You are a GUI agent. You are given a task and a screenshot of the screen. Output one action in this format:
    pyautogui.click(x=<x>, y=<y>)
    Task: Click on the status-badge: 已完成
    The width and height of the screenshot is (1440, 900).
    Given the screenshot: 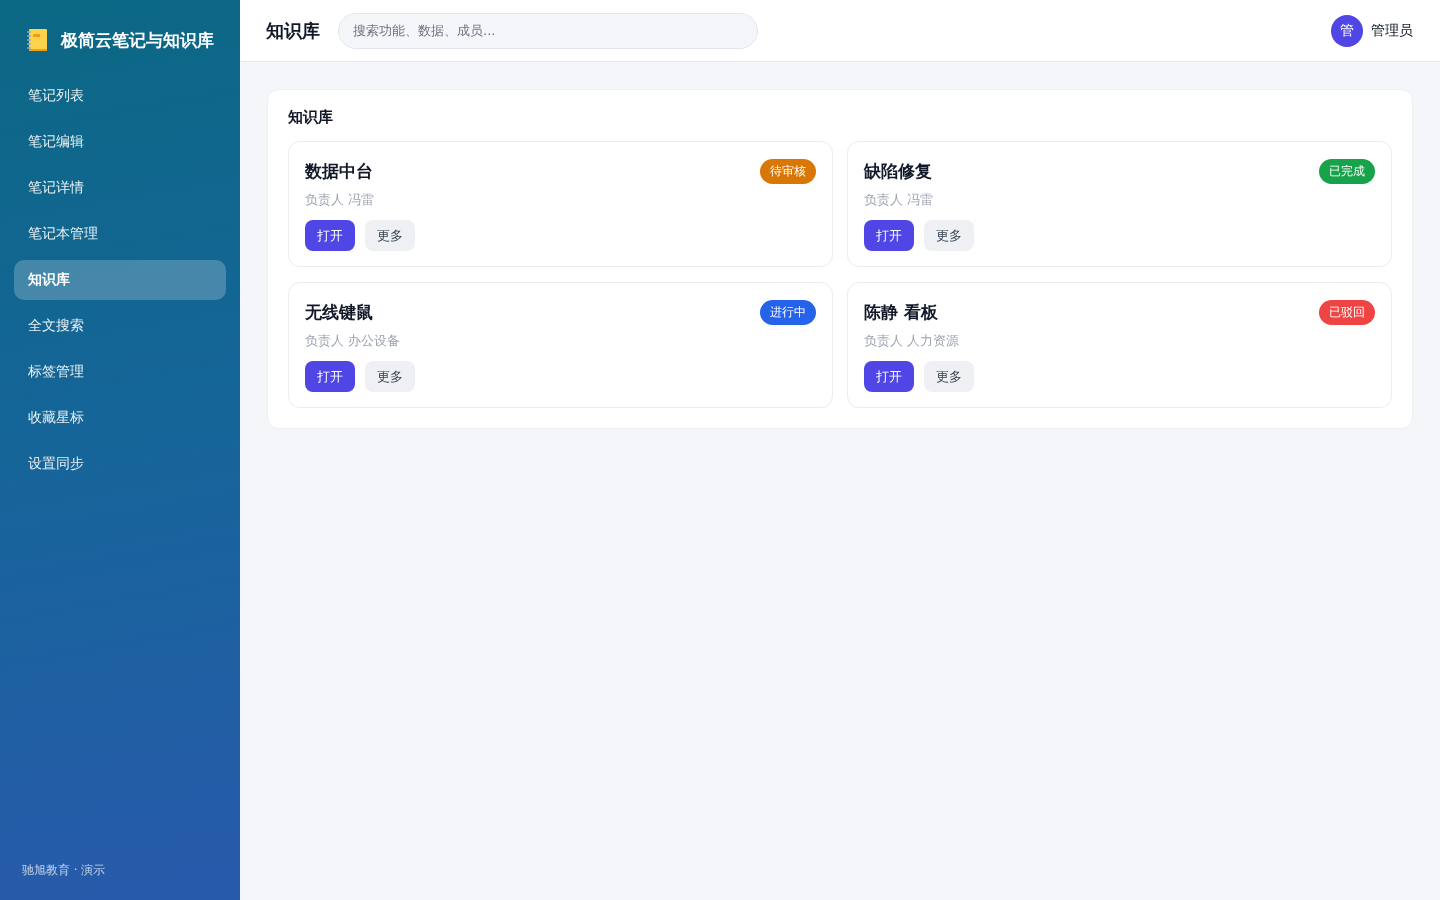 What is the action you would take?
    pyautogui.click(x=1347, y=171)
    